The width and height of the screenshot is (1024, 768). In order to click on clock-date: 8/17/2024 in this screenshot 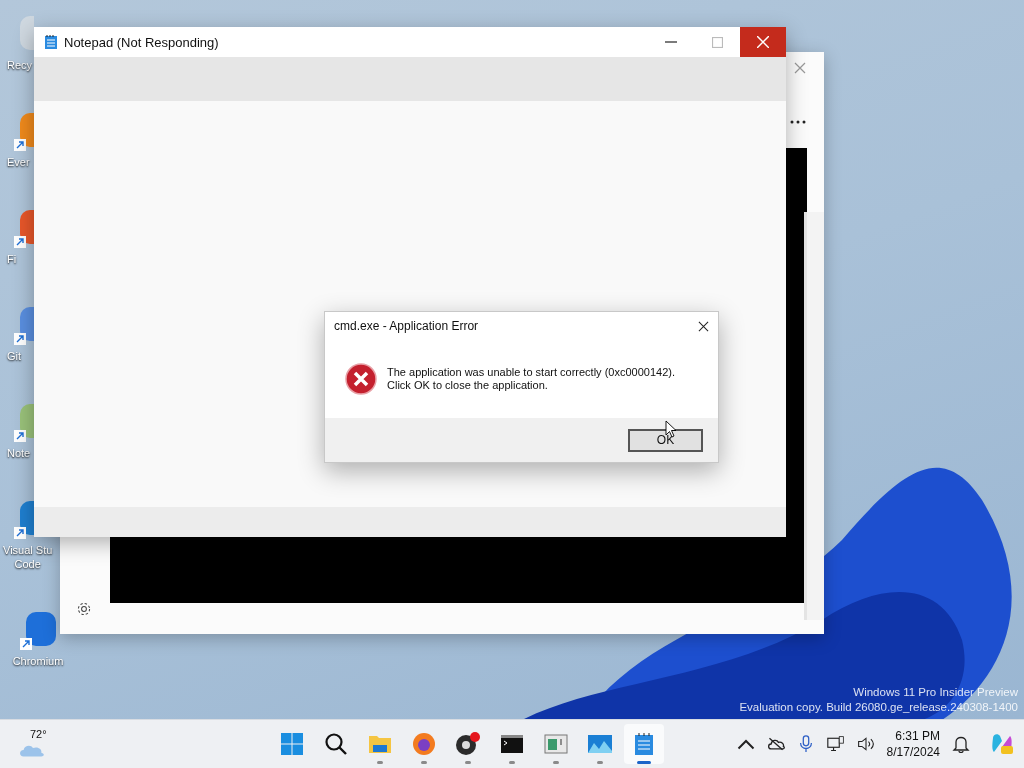, I will do `click(913, 752)`.